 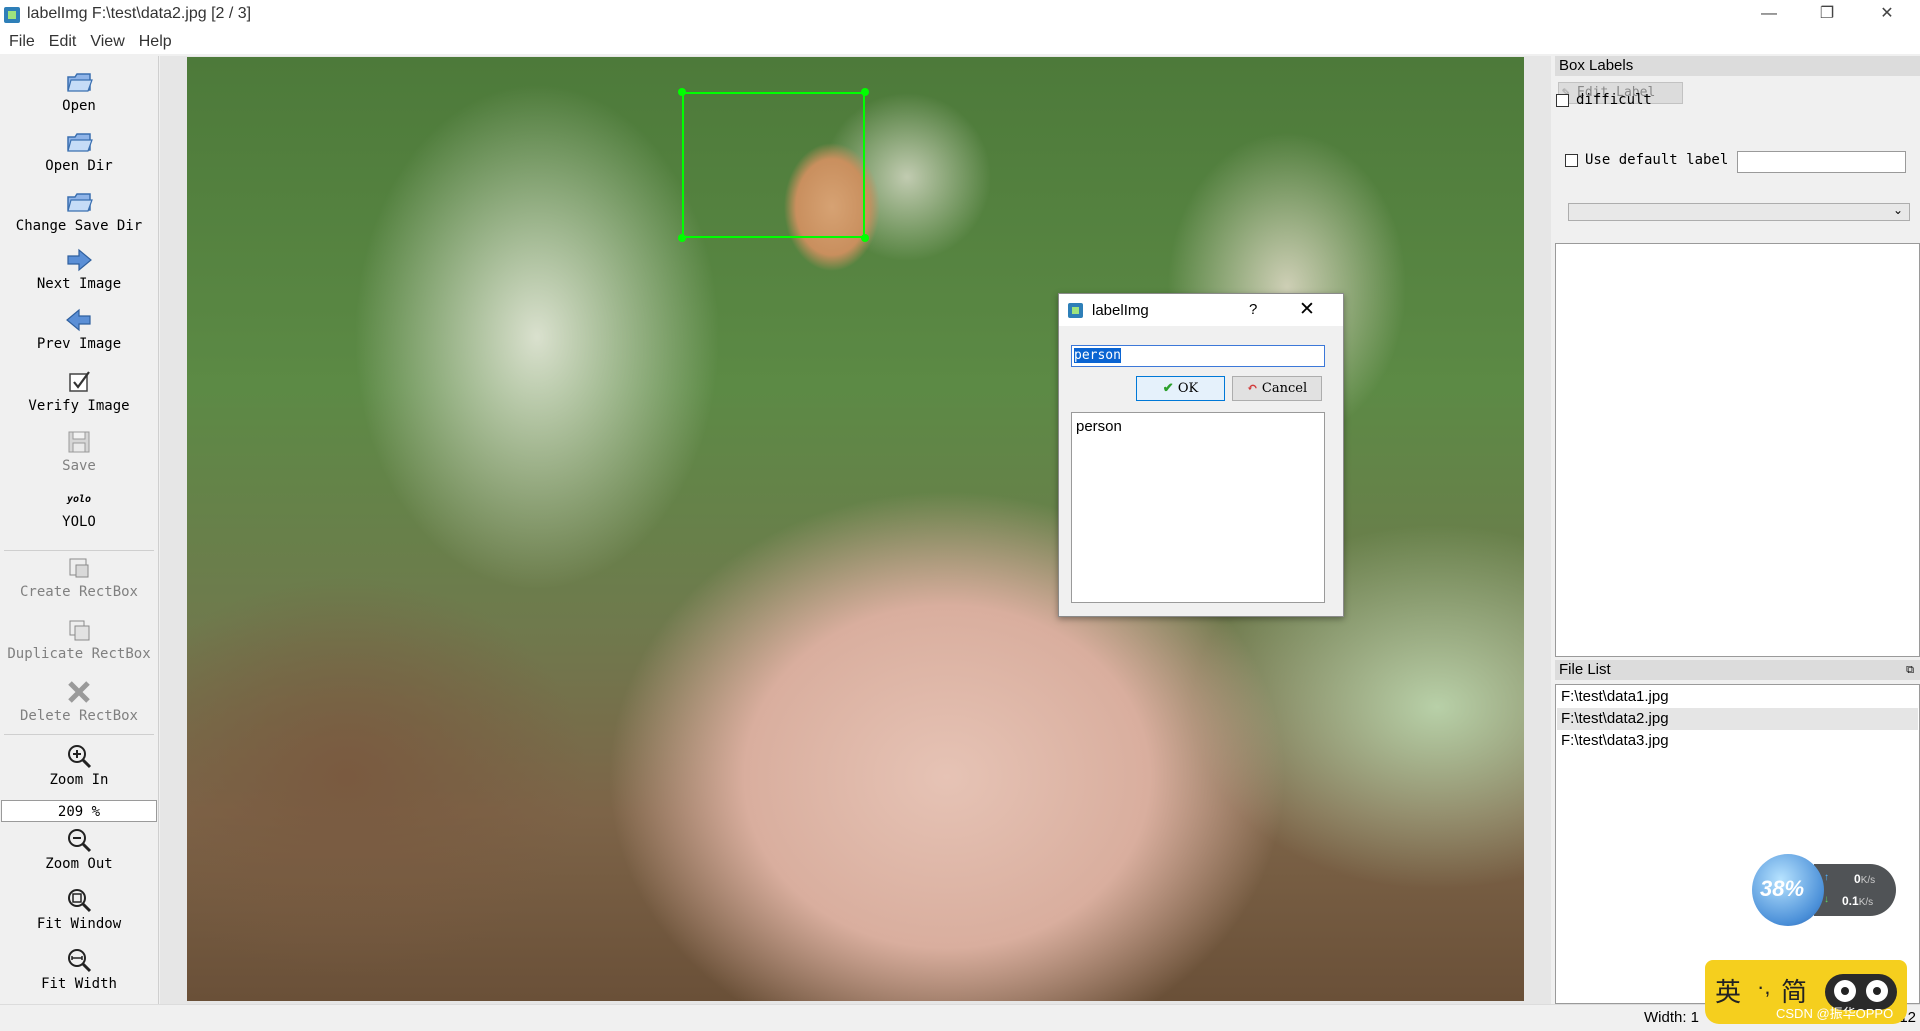 I want to click on box-label-list, so click(x=1737, y=450).